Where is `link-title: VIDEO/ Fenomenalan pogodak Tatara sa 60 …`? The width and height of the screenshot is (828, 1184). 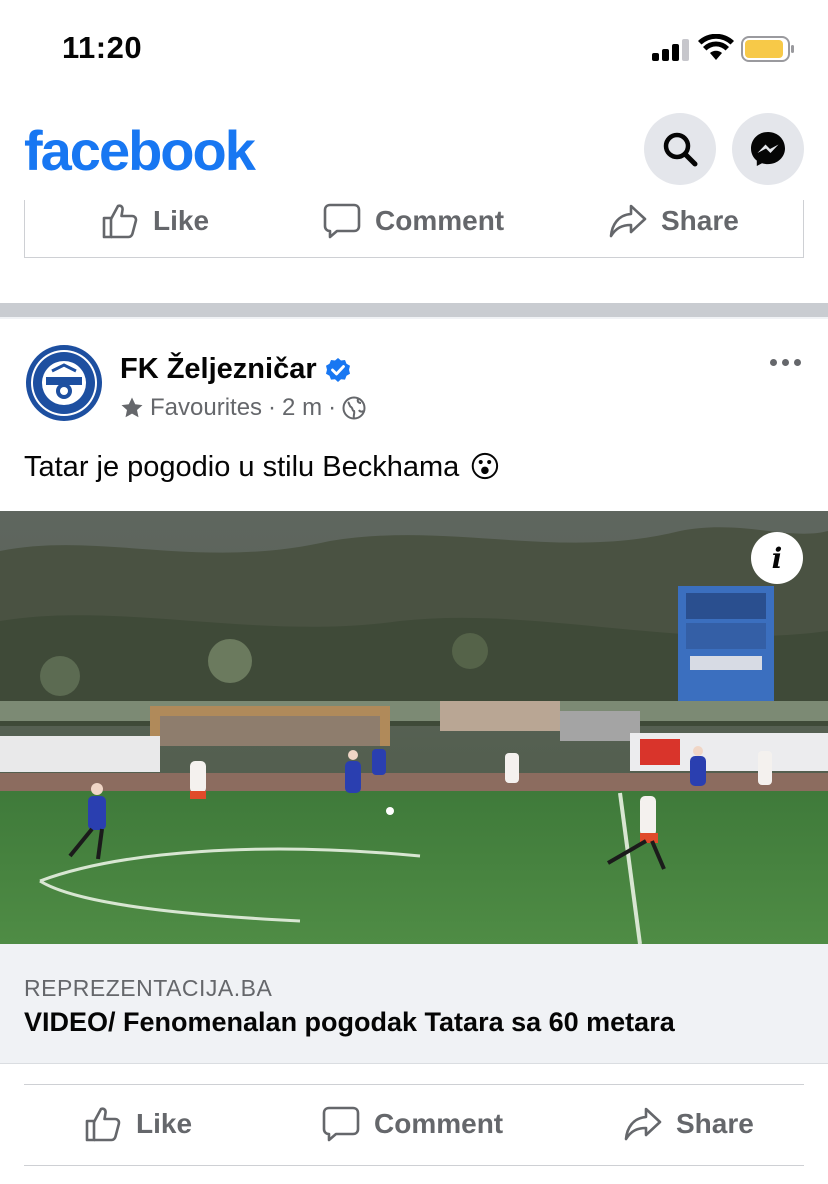 link-title: VIDEO/ Fenomenalan pogodak Tatara sa 60 … is located at coordinates (349, 1022).